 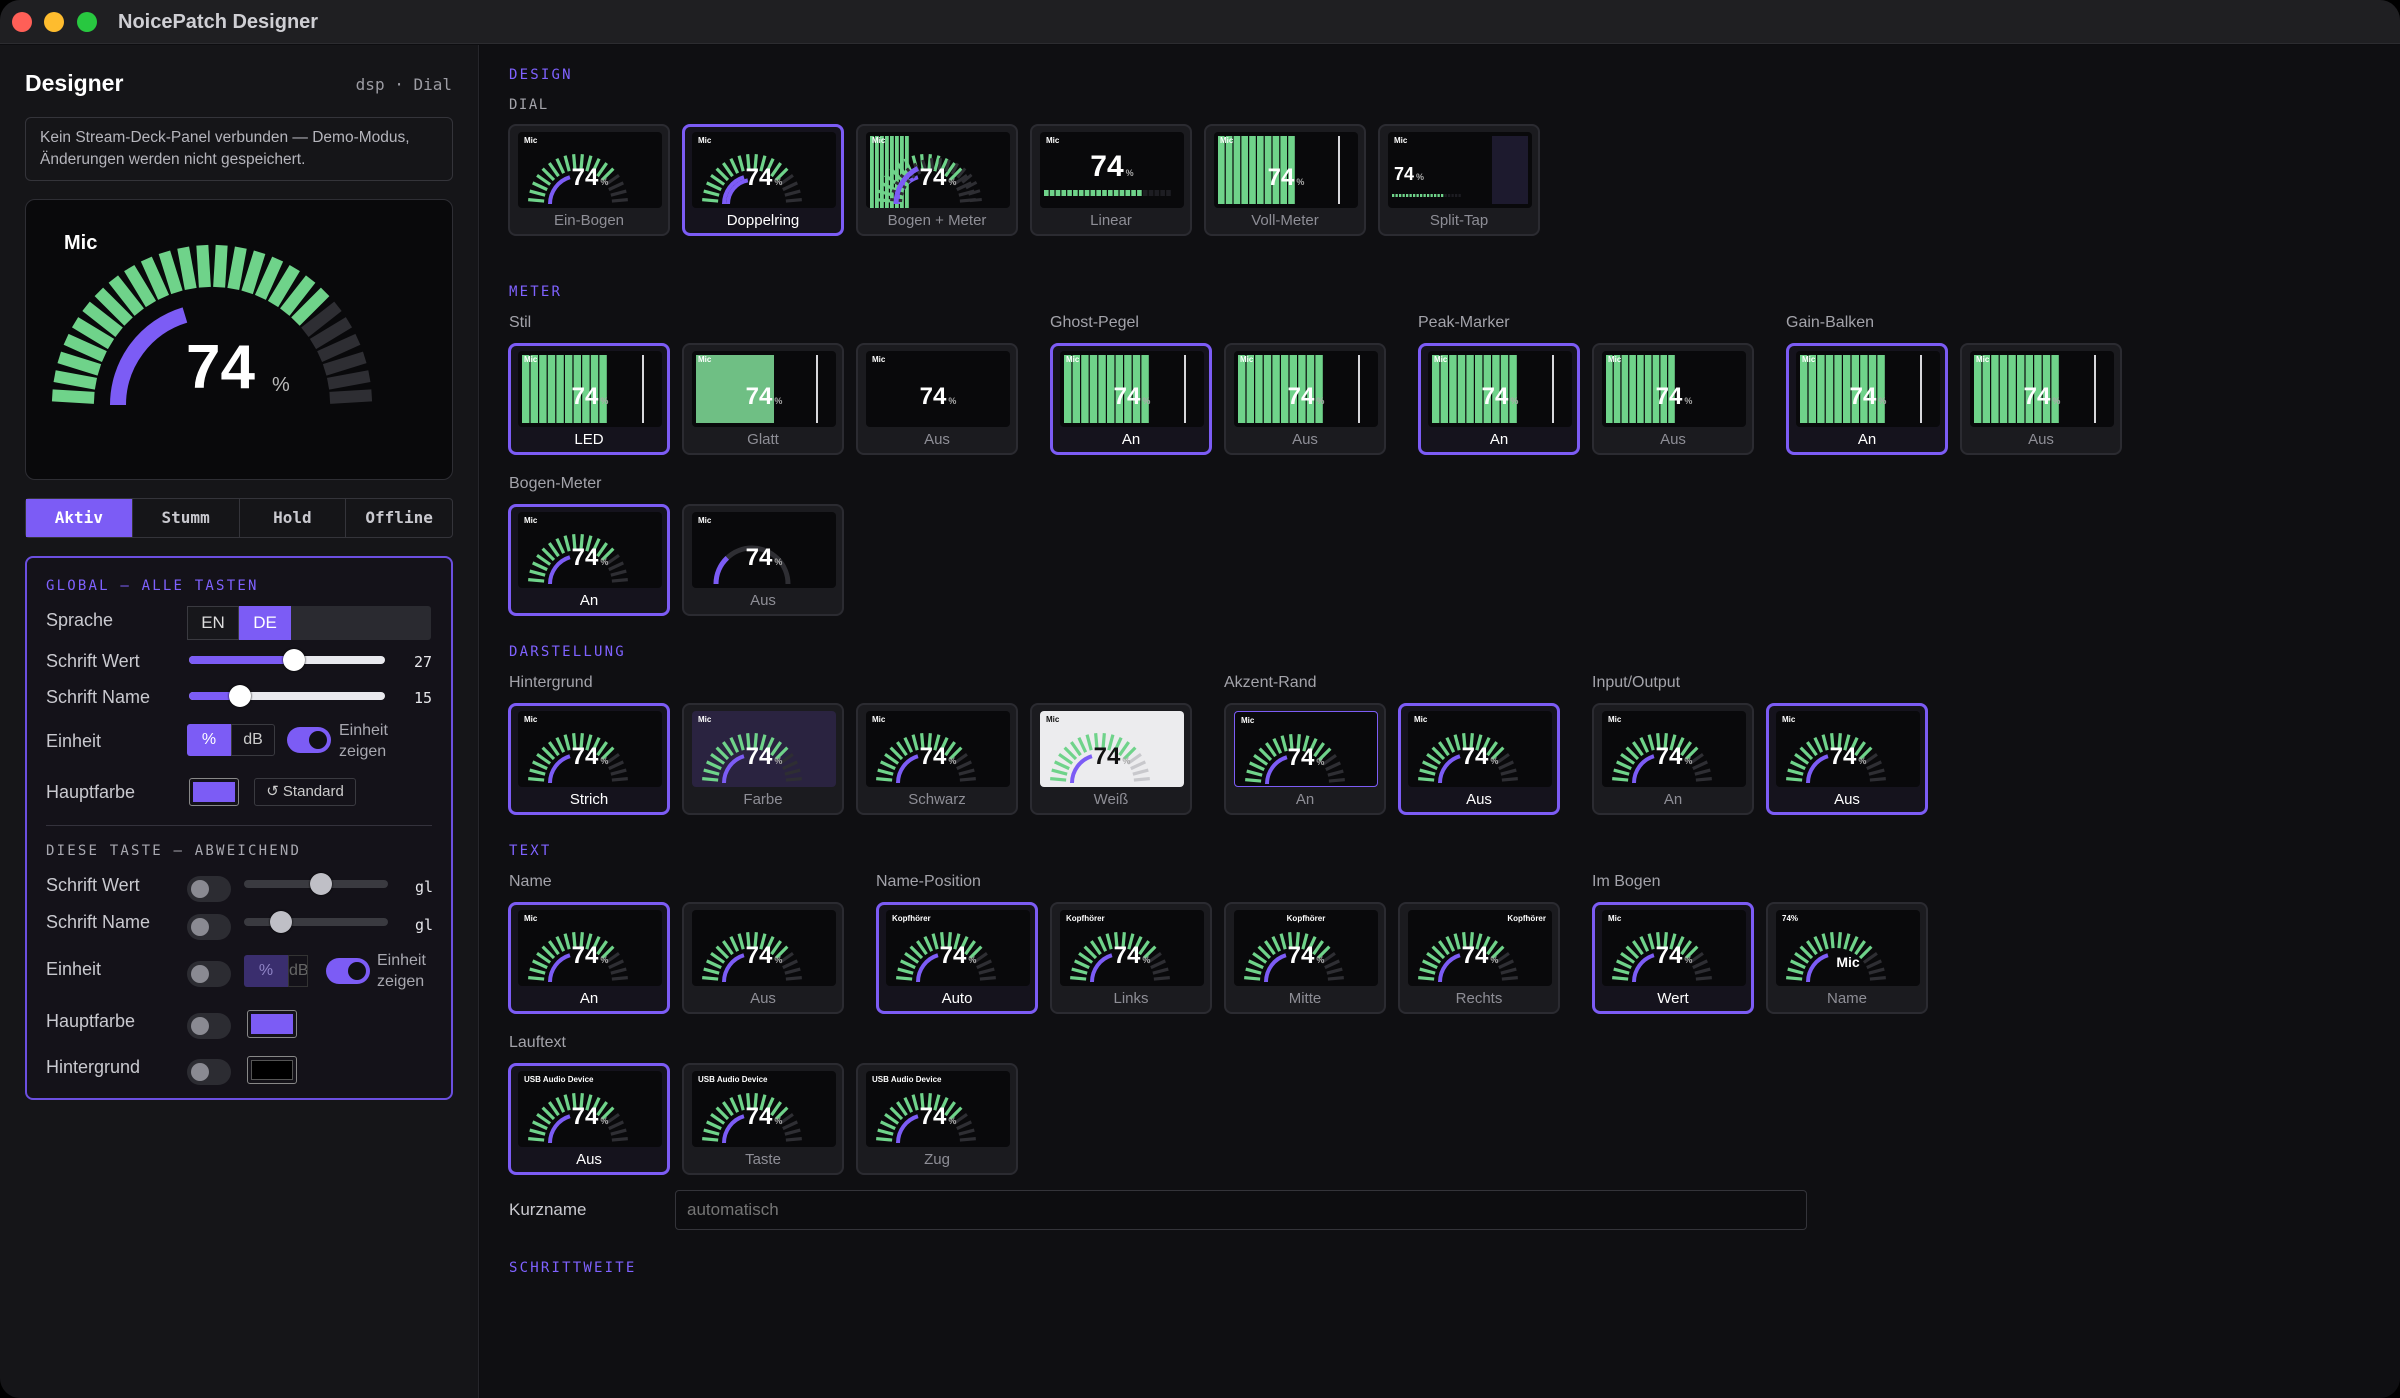 I want to click on ov-color-toggle, so click(x=209, y=1026).